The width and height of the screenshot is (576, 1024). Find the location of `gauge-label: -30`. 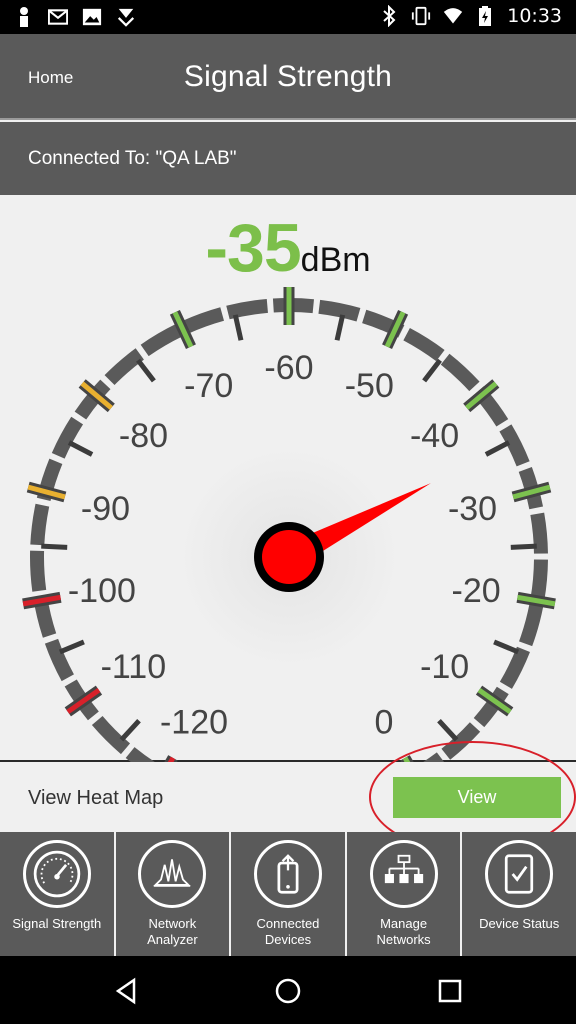

gauge-label: -30 is located at coordinates (472, 509).